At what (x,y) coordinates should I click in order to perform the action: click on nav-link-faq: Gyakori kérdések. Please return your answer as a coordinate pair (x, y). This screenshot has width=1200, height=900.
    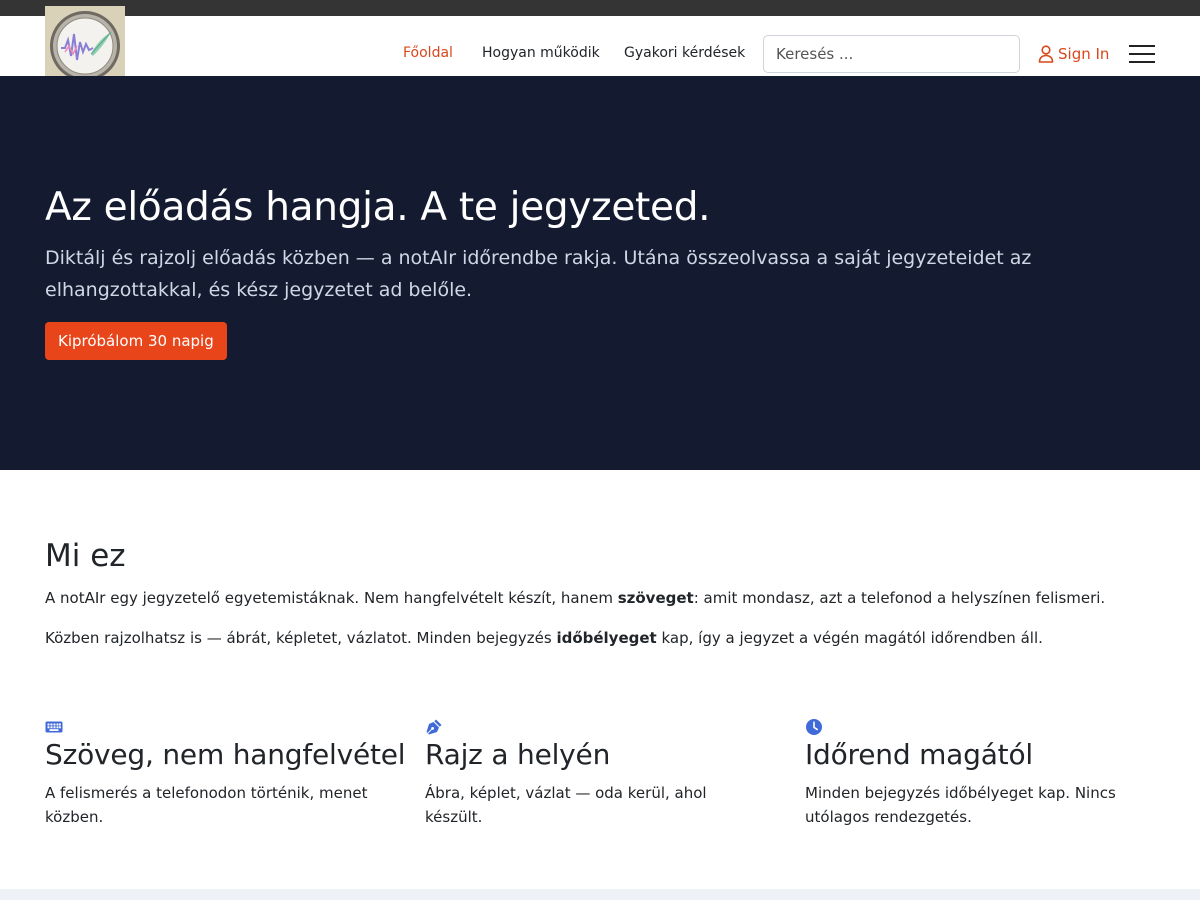
    Looking at the image, I should click on (684, 53).